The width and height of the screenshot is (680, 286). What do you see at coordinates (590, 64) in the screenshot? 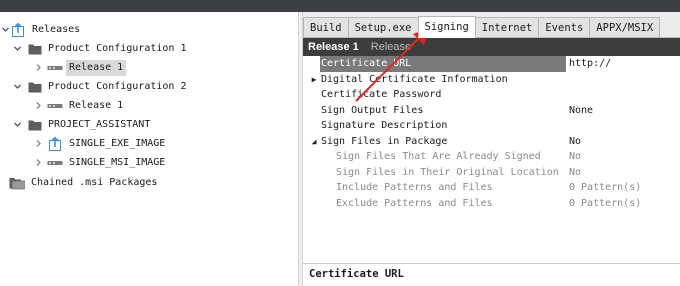
I see `property-value: http://` at bounding box center [590, 64].